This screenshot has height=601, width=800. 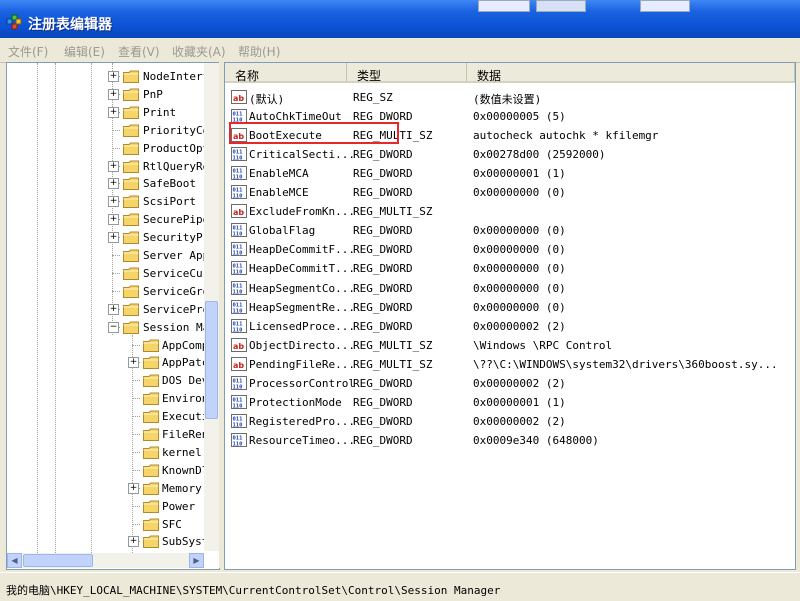 What do you see at coordinates (282, 231) in the screenshot?
I see `value-name: GlobalFlag` at bounding box center [282, 231].